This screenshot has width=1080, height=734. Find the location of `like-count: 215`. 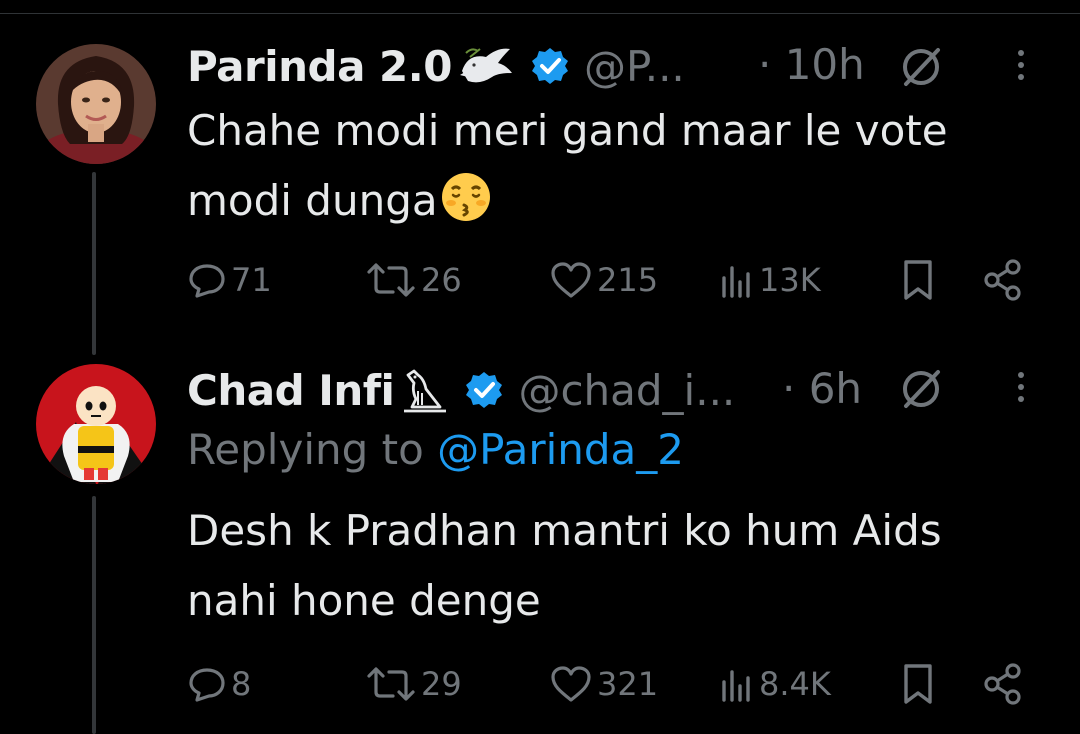

like-count: 215 is located at coordinates (628, 280).